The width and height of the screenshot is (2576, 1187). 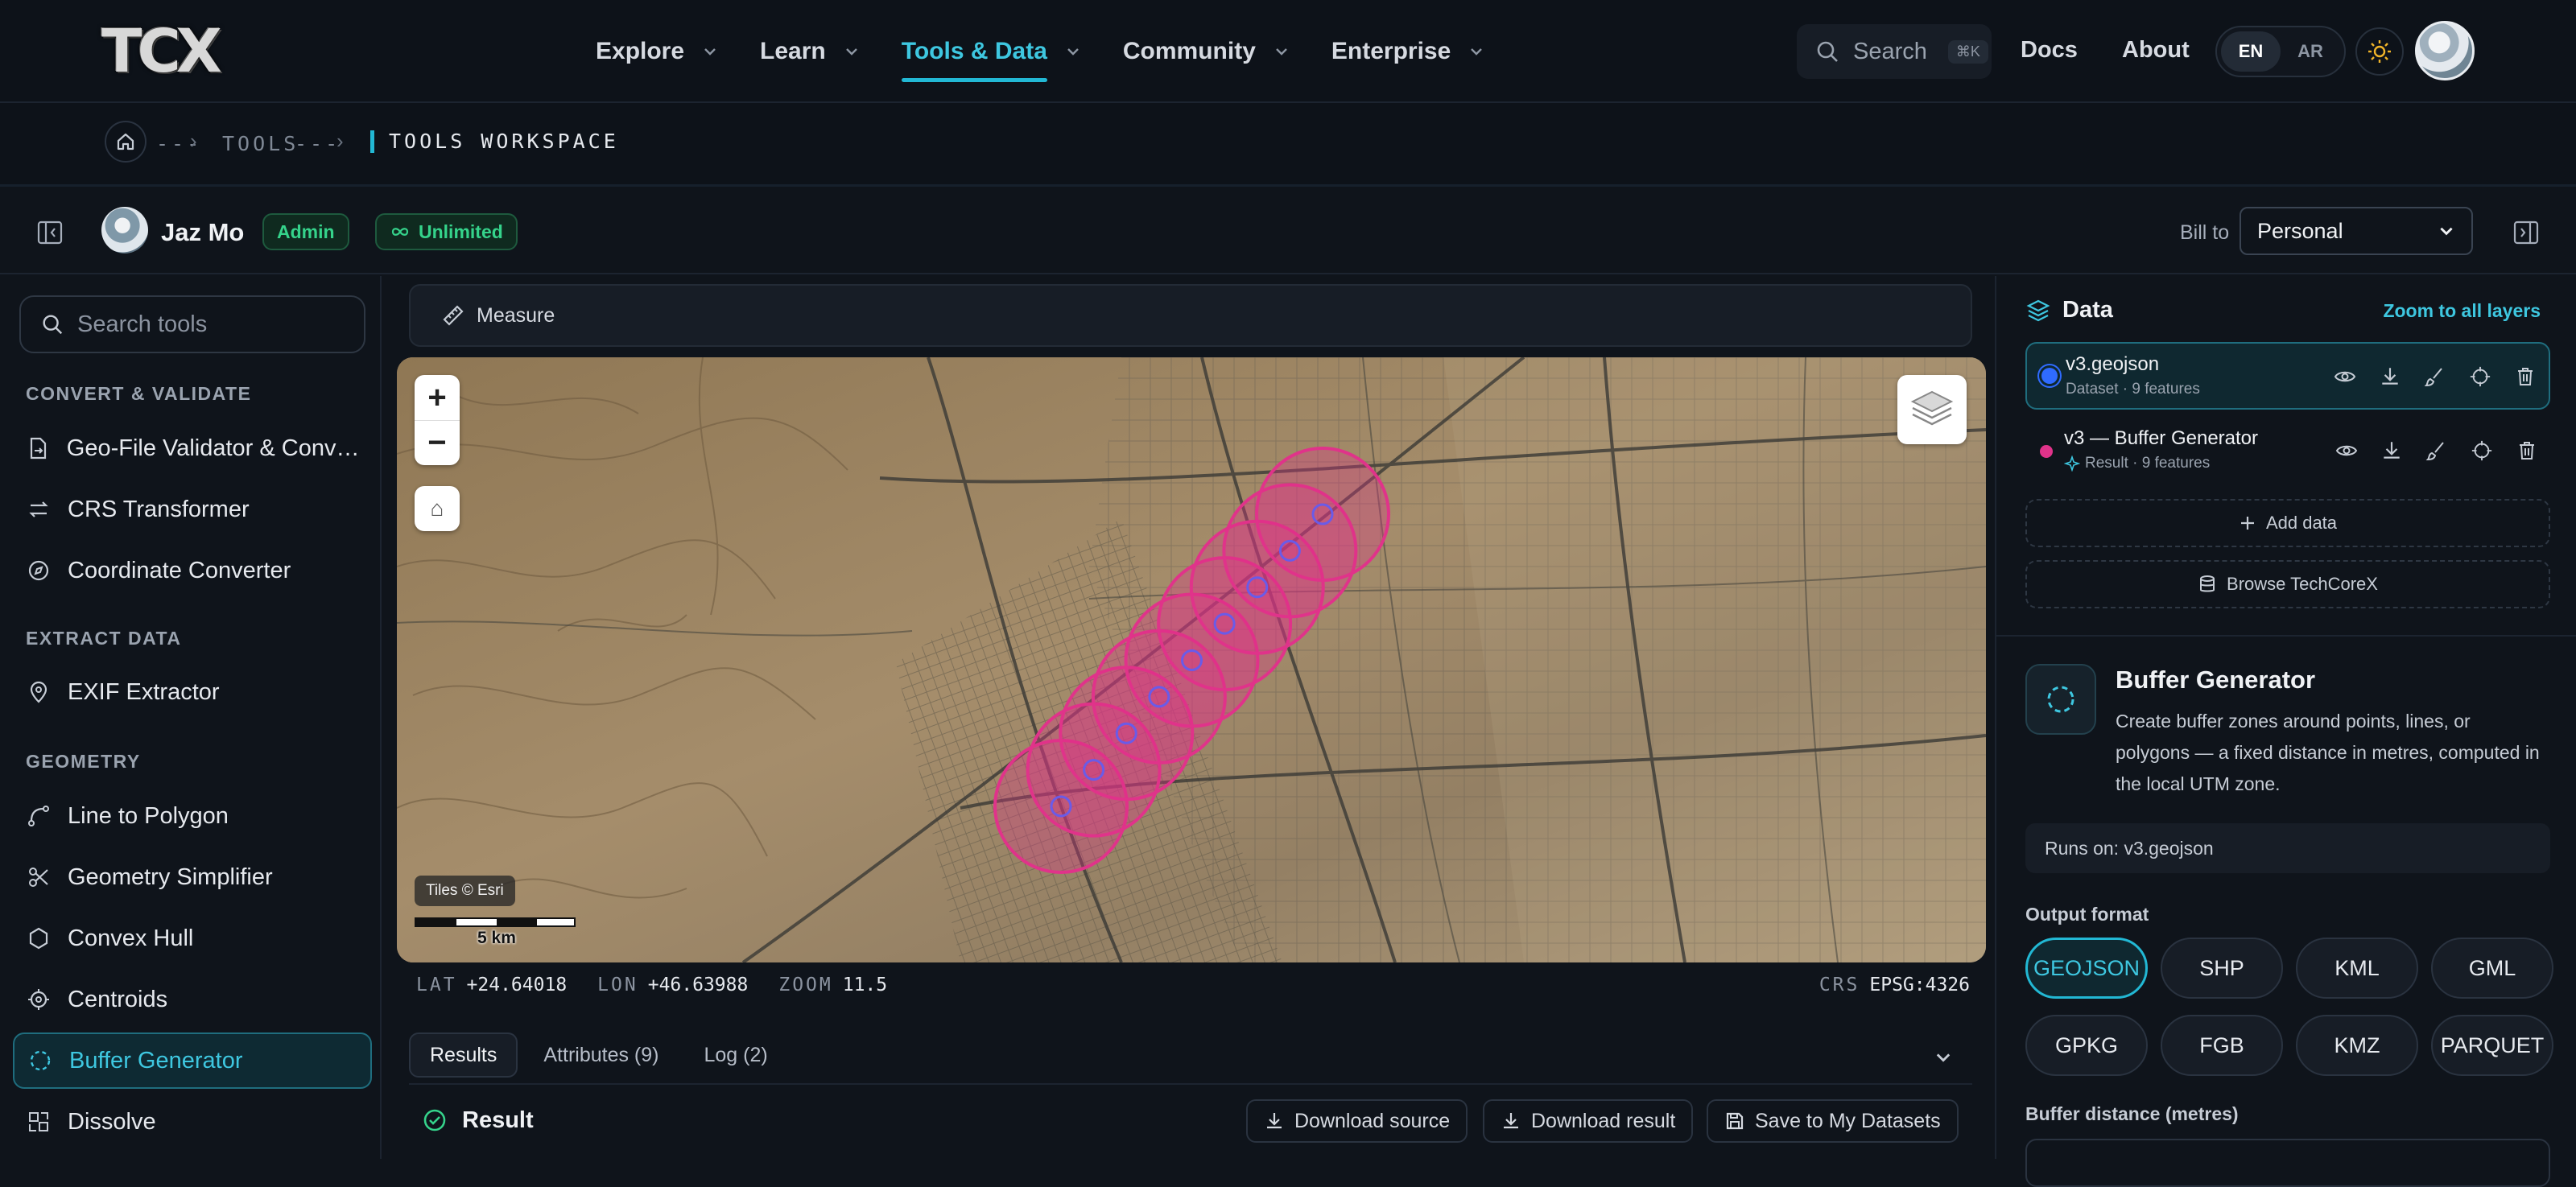 I want to click on add-data-label: Add data, so click(x=2301, y=523).